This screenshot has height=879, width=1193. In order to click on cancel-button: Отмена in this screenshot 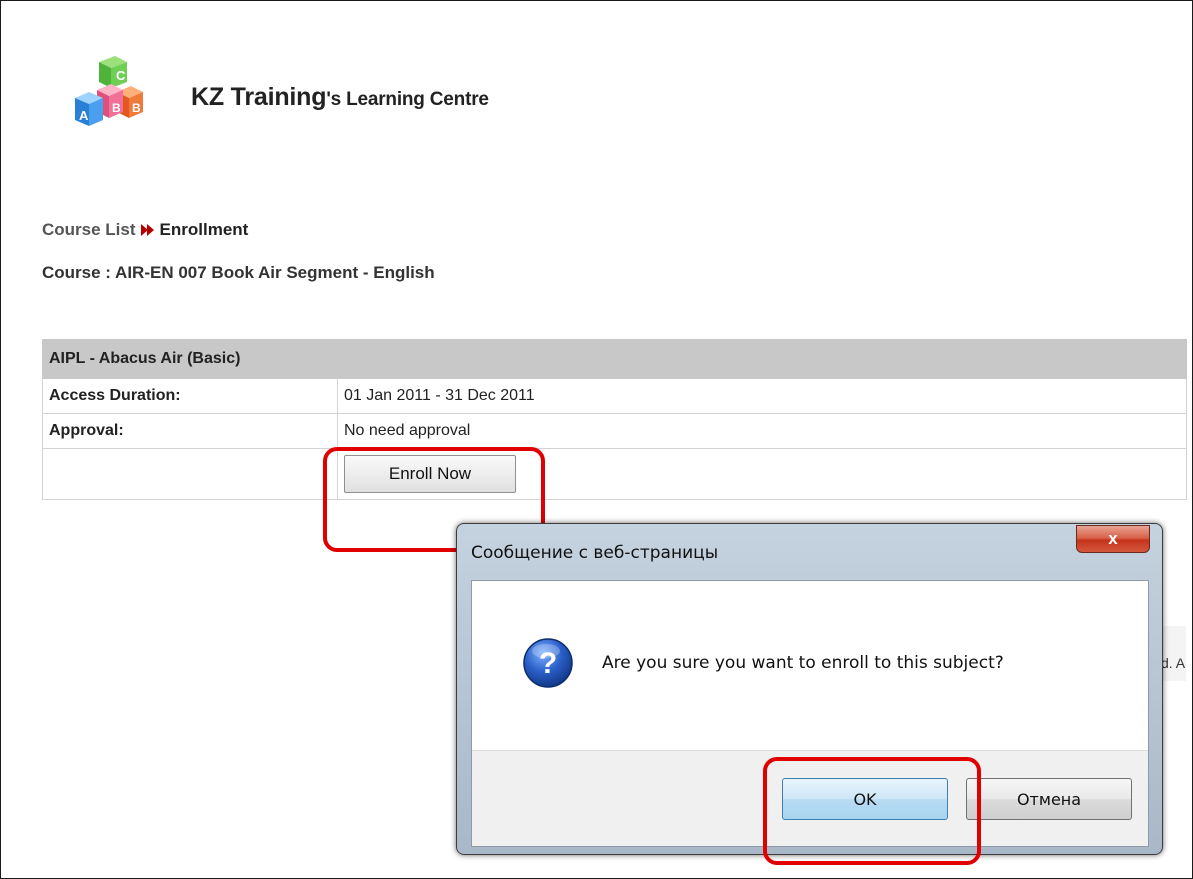, I will do `click(1049, 799)`.